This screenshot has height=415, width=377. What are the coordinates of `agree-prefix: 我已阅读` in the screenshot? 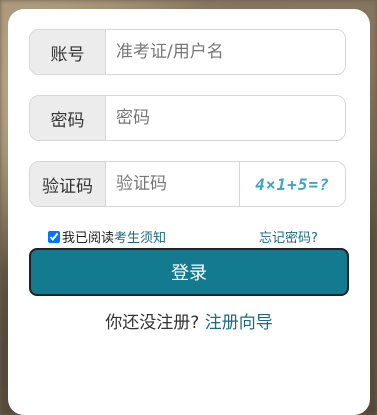 It's located at (88, 238).